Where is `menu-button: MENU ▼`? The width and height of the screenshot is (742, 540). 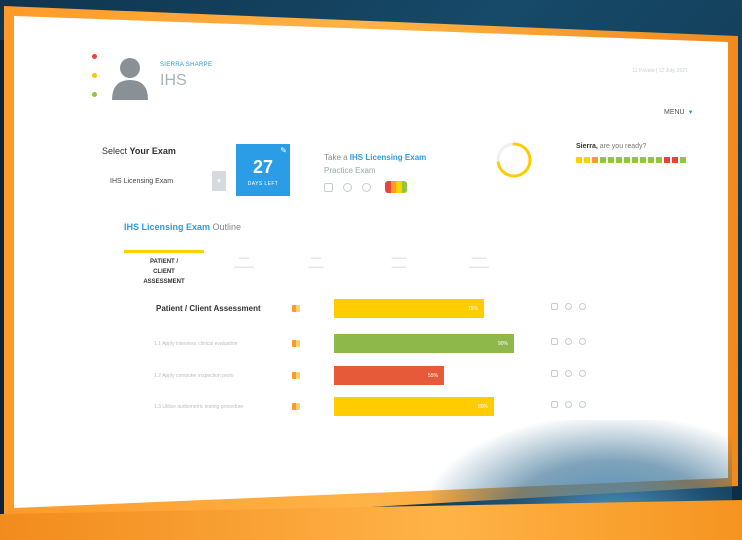
menu-button: MENU ▼ is located at coordinates (679, 112).